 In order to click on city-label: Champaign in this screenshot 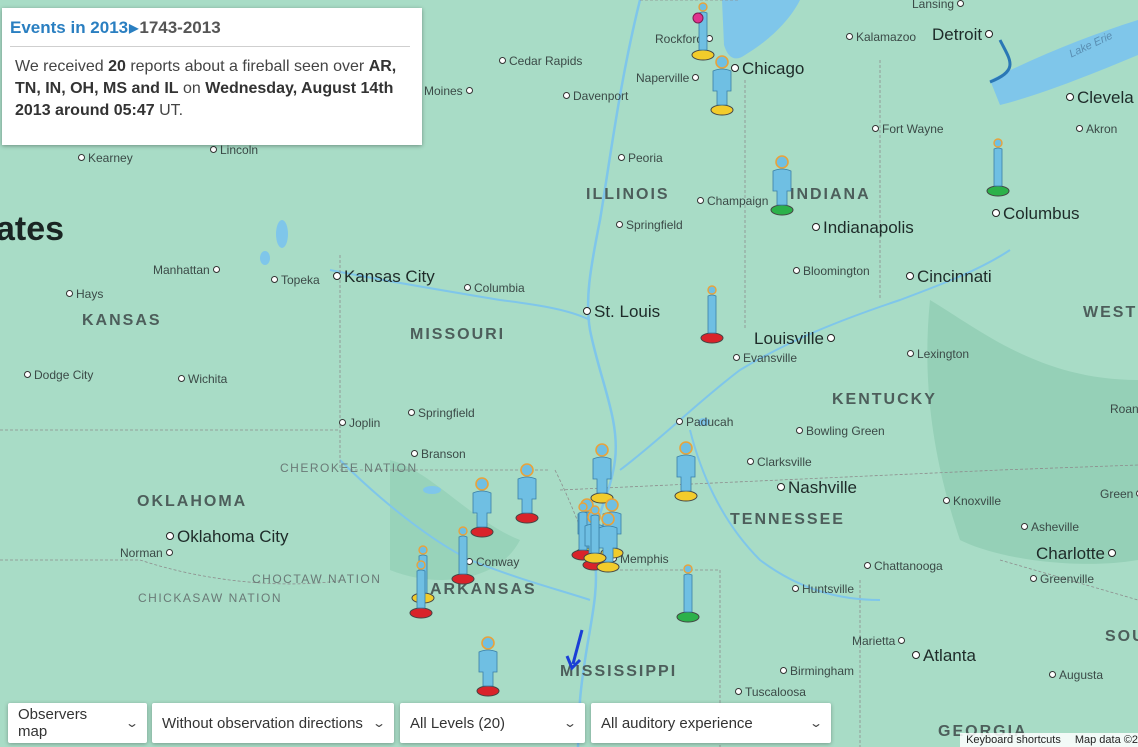, I will do `click(732, 201)`.